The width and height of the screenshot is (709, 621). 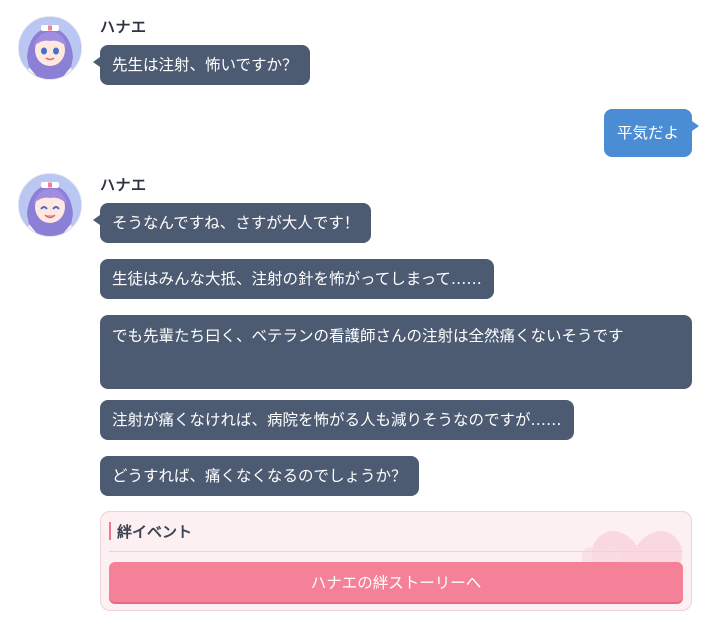 I want to click on player-message-bubble: 平気だよ, so click(x=651, y=133).